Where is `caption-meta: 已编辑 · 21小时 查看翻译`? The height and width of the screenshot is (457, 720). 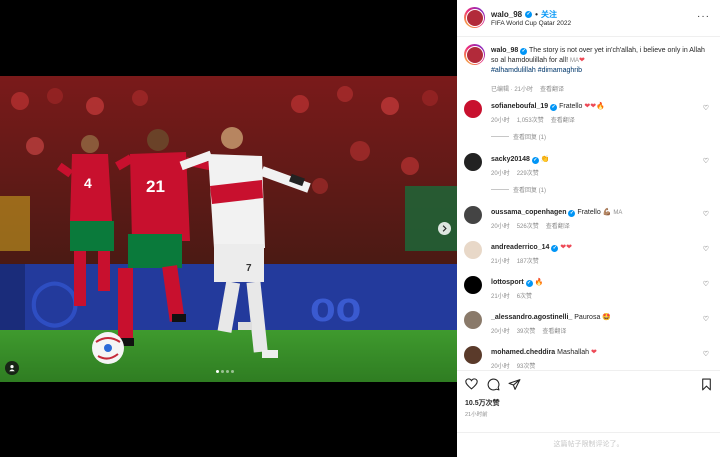 caption-meta: 已编辑 · 21小时 查看翻译 is located at coordinates (527, 88).